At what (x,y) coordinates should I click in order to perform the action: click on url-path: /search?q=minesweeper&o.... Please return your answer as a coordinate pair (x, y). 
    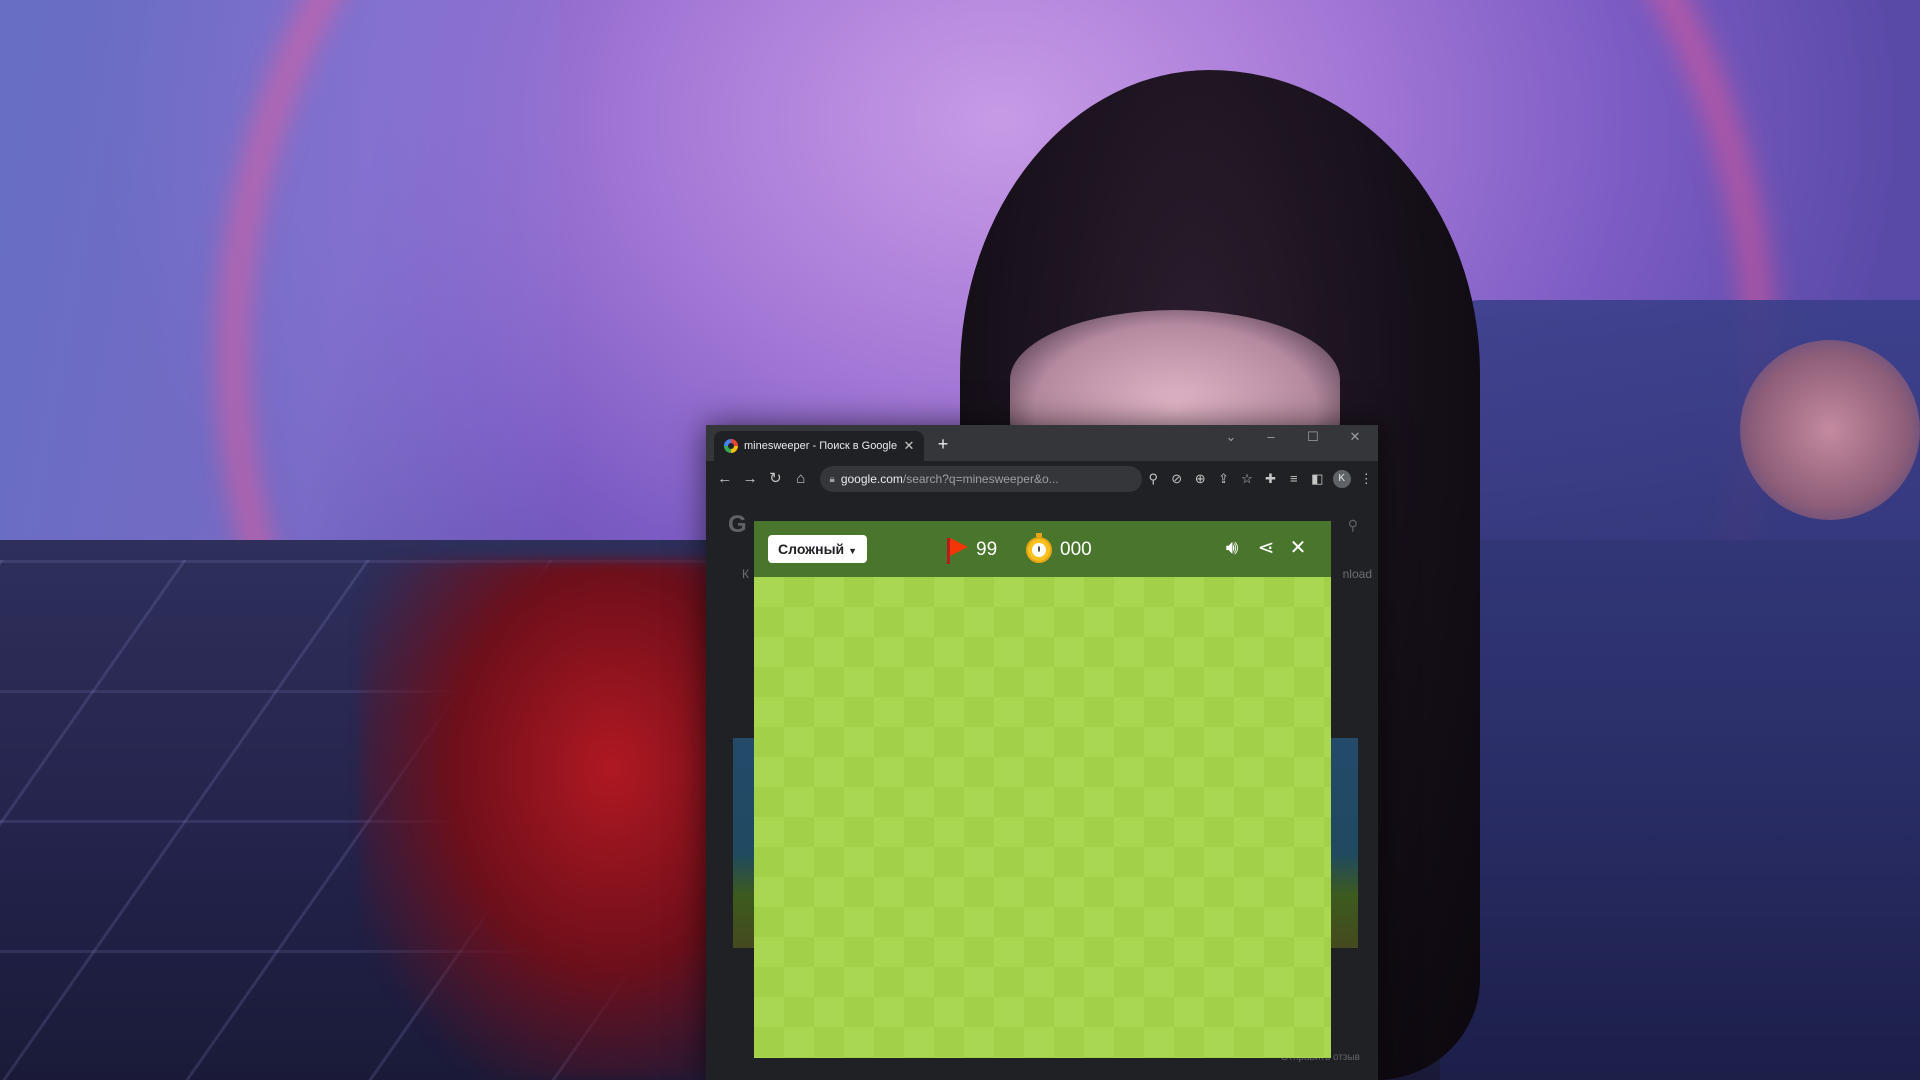
    Looking at the image, I should click on (980, 479).